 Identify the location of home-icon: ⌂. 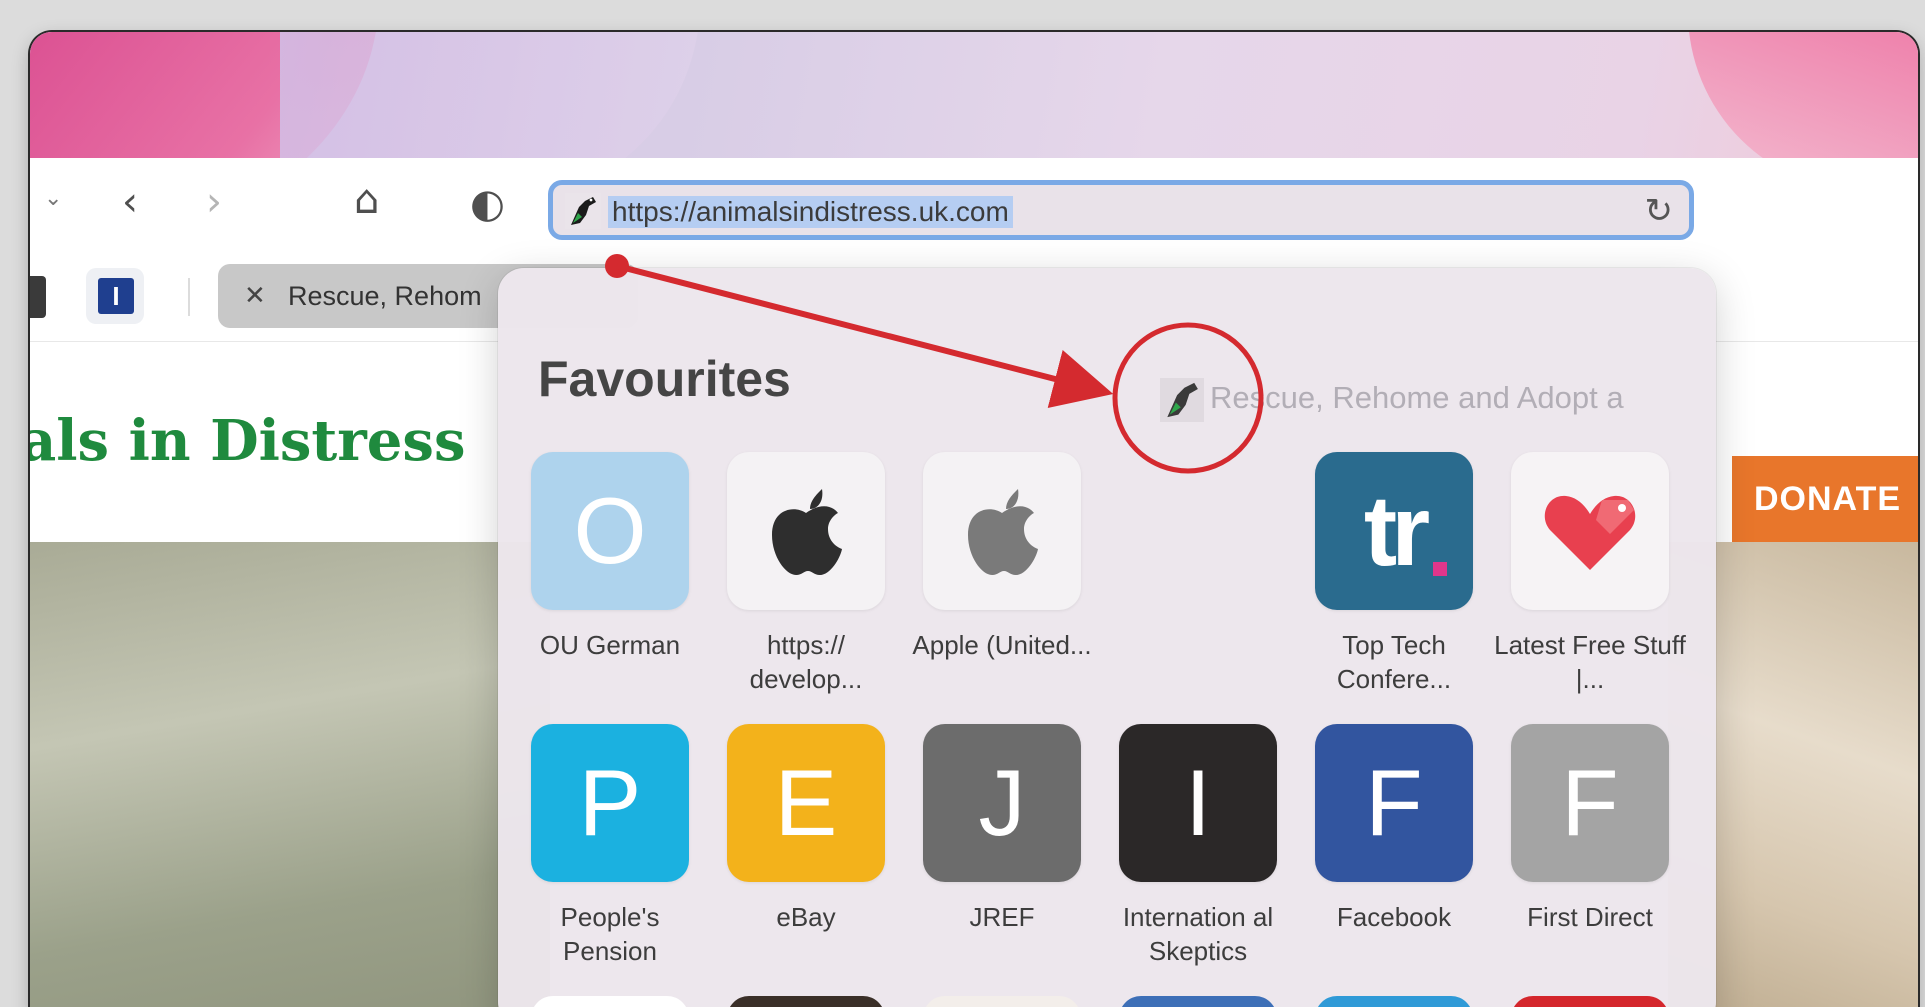
(366, 200).